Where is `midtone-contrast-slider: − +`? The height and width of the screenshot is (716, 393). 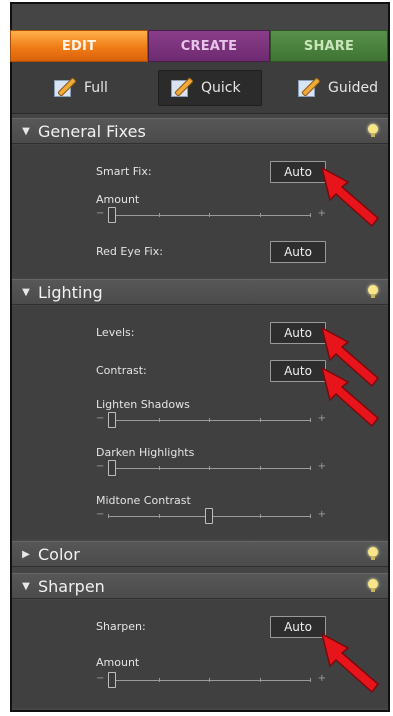
midtone-contrast-slider: − + is located at coordinates (211, 517).